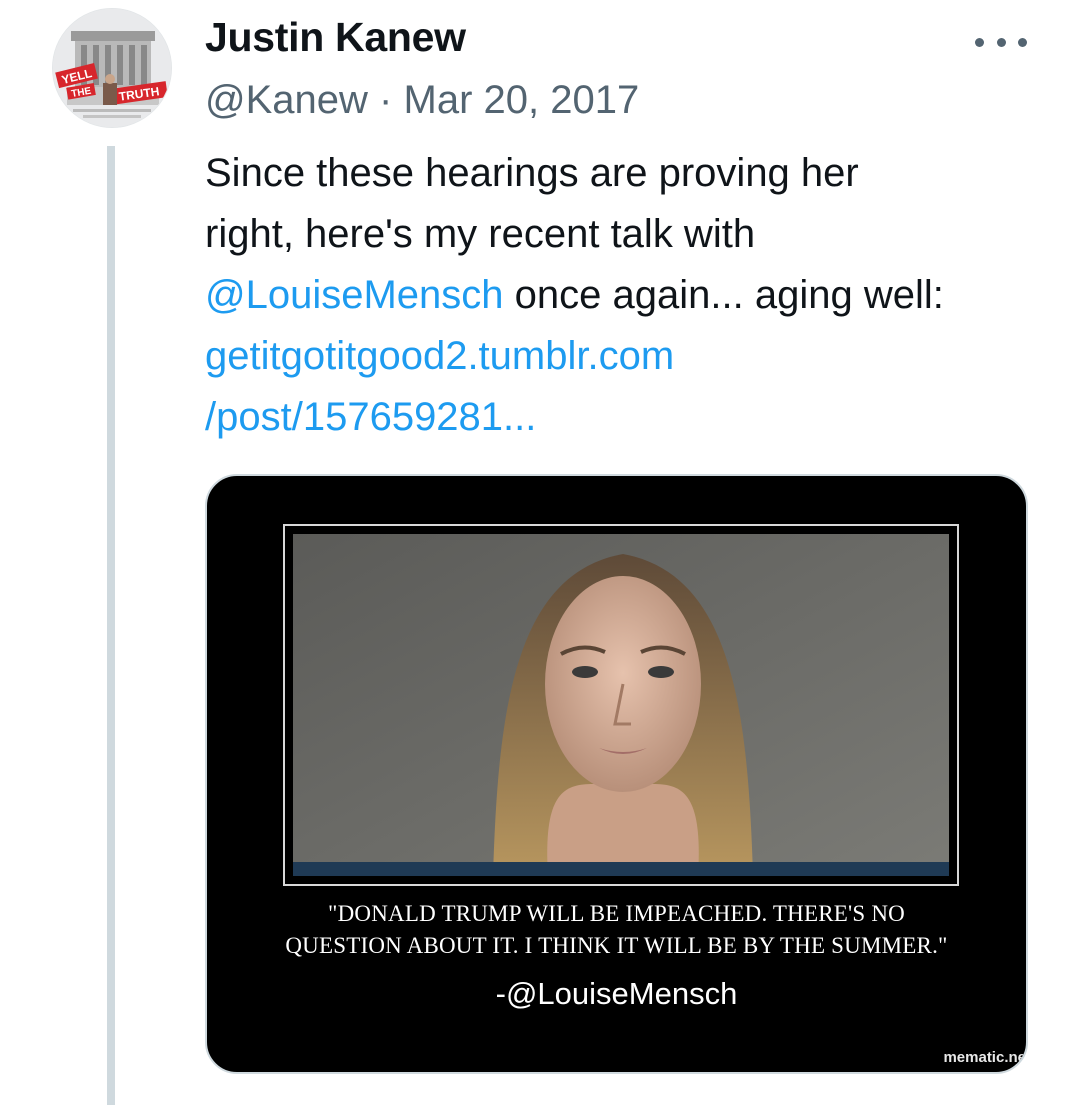  I want to click on tweet-date: Mar 20, 2017, so click(522, 100).